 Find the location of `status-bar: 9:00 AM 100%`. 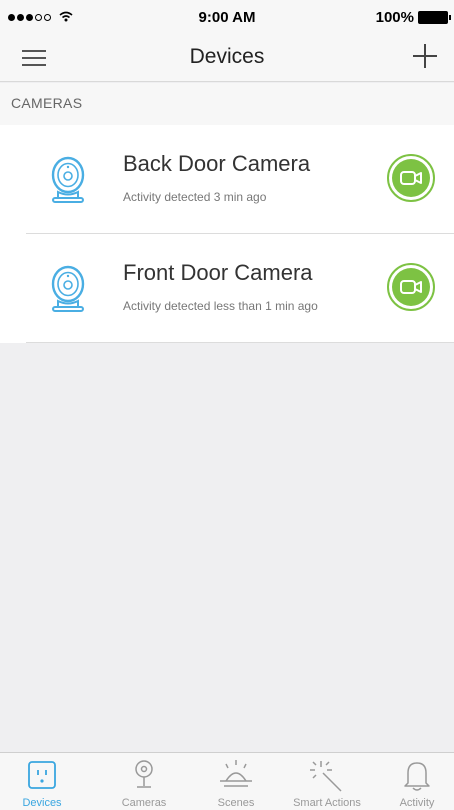

status-bar: 9:00 AM 100% is located at coordinates (227, 17).